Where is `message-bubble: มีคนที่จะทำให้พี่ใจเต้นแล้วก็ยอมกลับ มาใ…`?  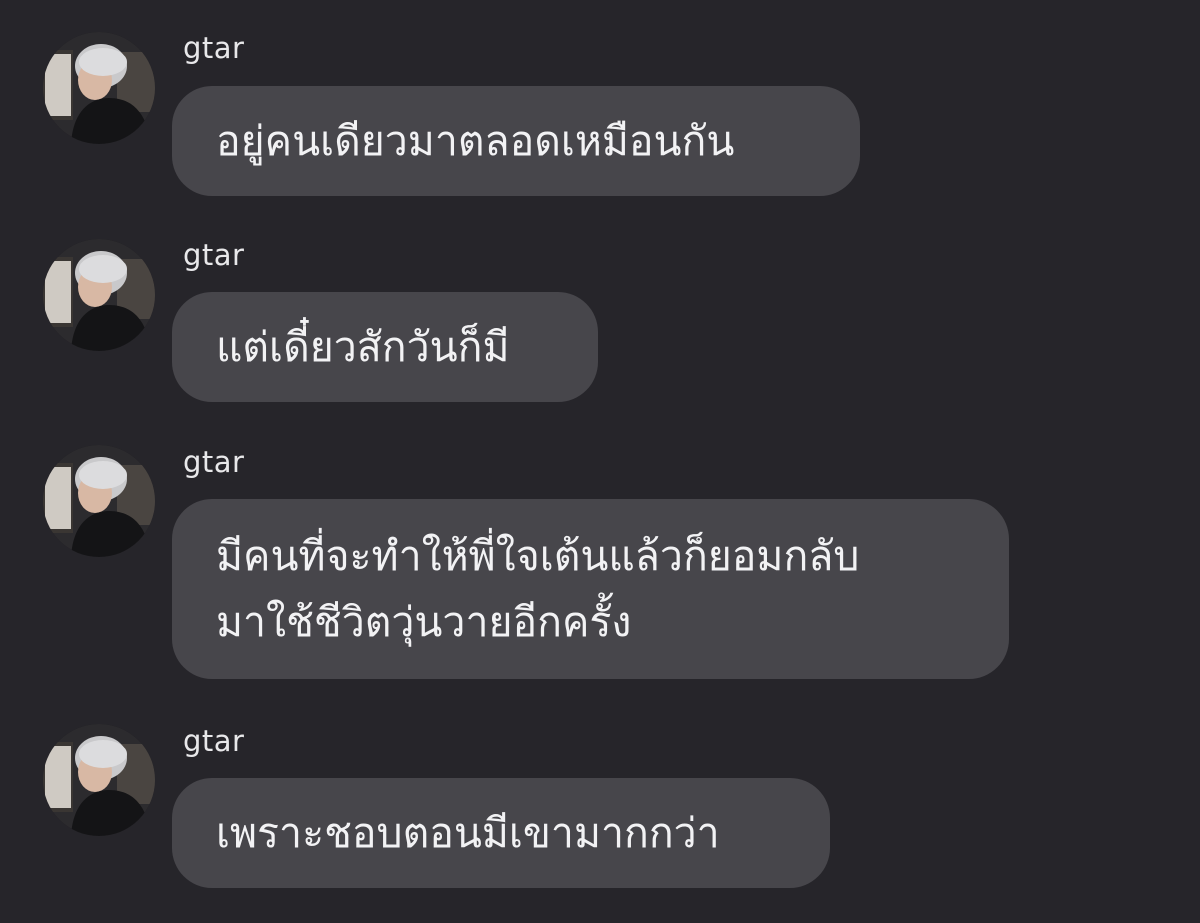 message-bubble: มีคนที่จะทำให้พี่ใจเต้นแล้วก็ยอมกลับ มาใ… is located at coordinates (590, 589).